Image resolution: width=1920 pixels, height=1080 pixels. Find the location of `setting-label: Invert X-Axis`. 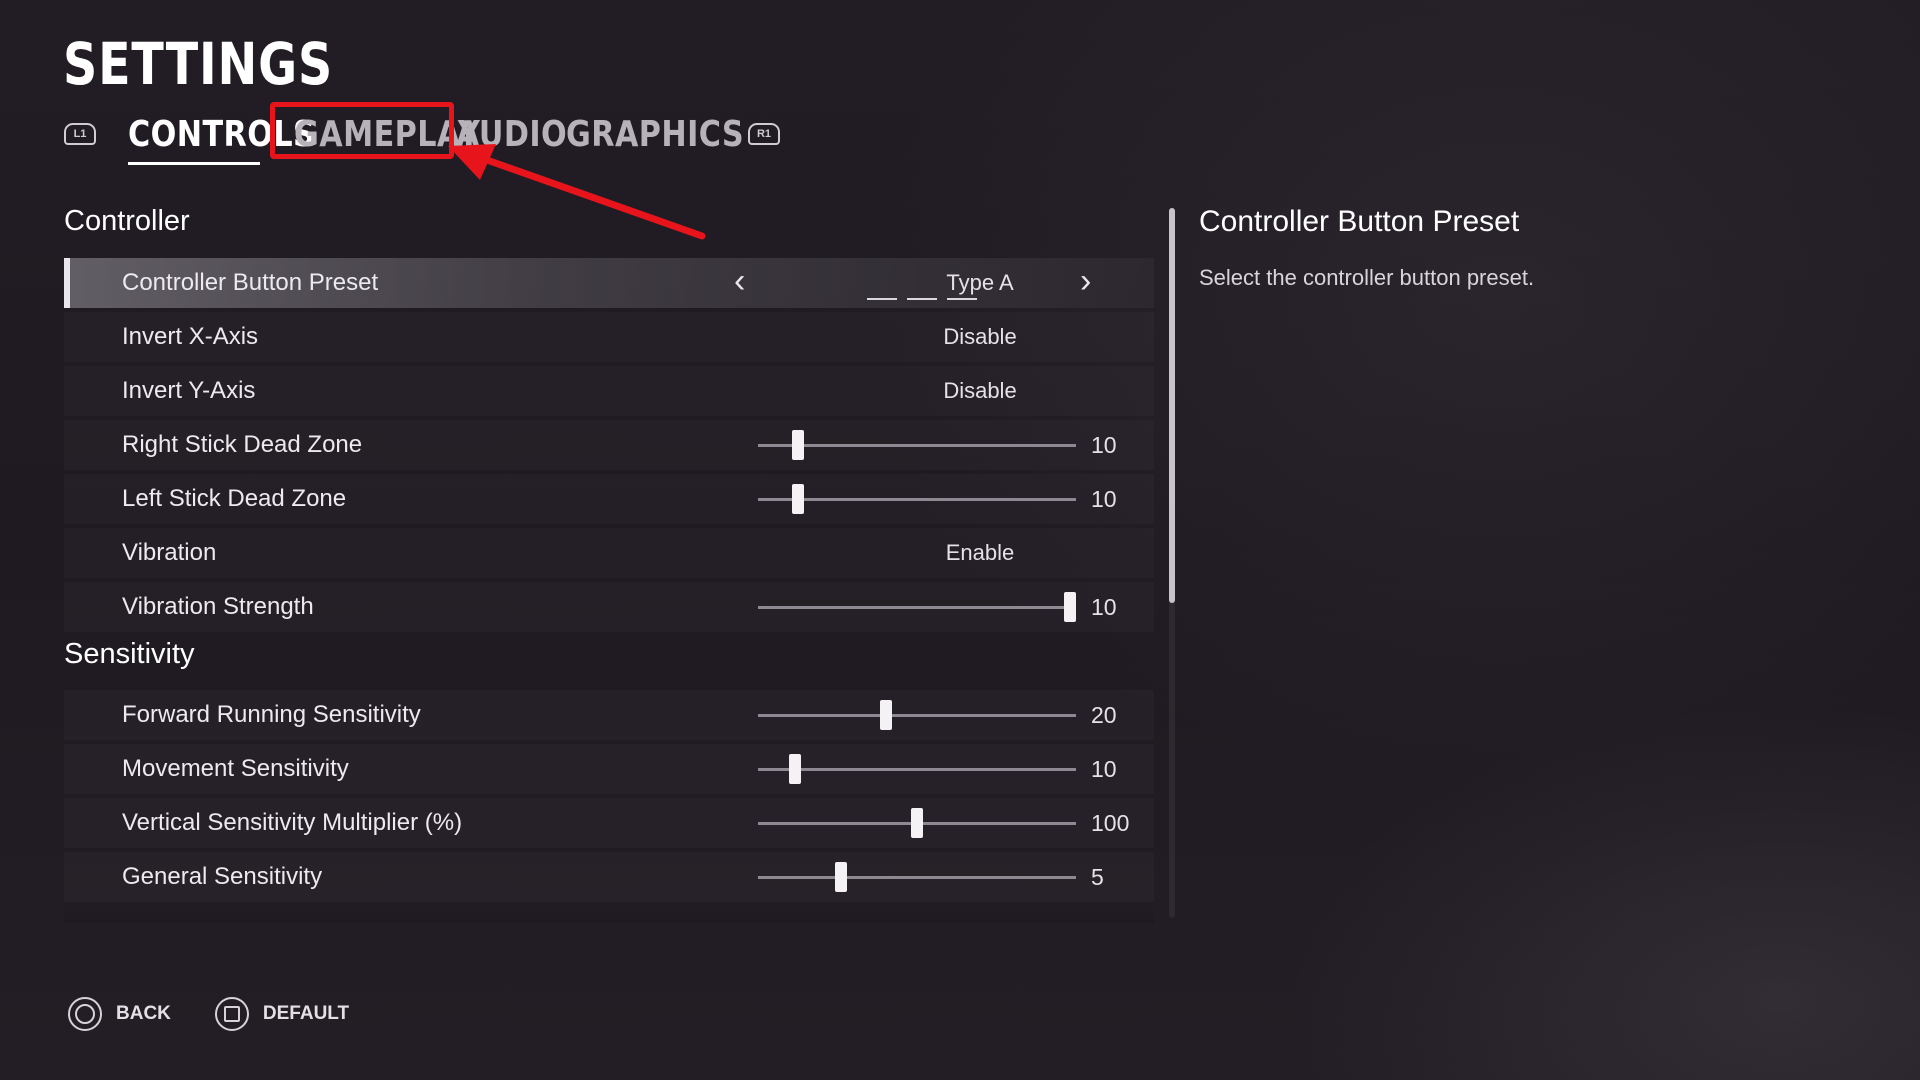

setting-label: Invert X-Axis is located at coordinates (190, 336).